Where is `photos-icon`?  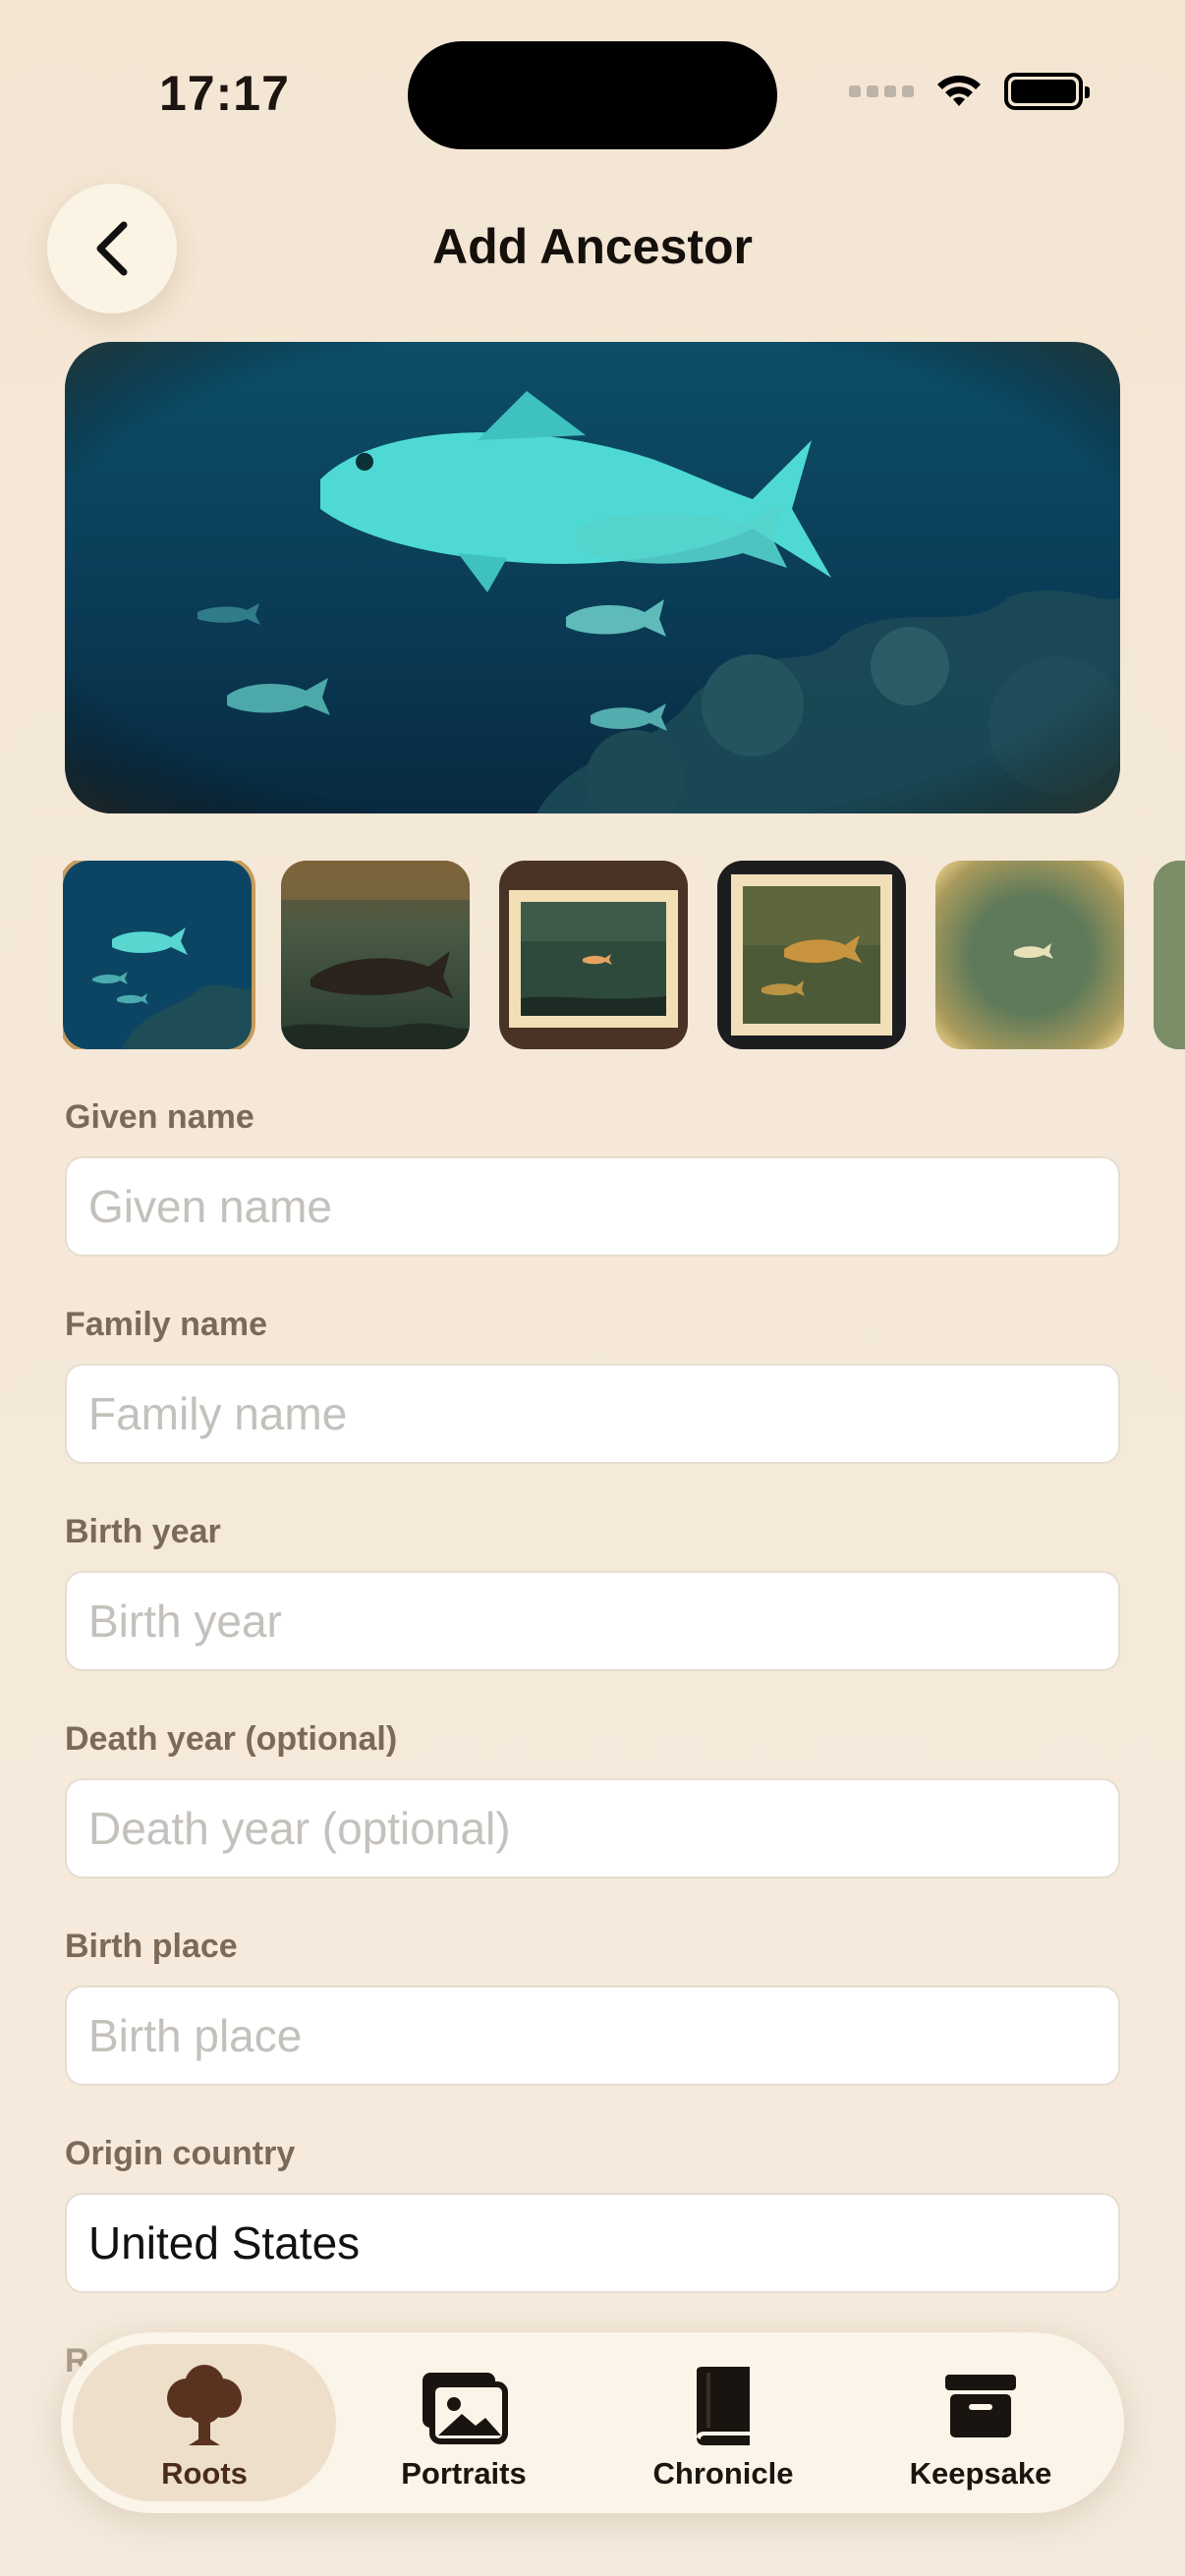 photos-icon is located at coordinates (464, 2406).